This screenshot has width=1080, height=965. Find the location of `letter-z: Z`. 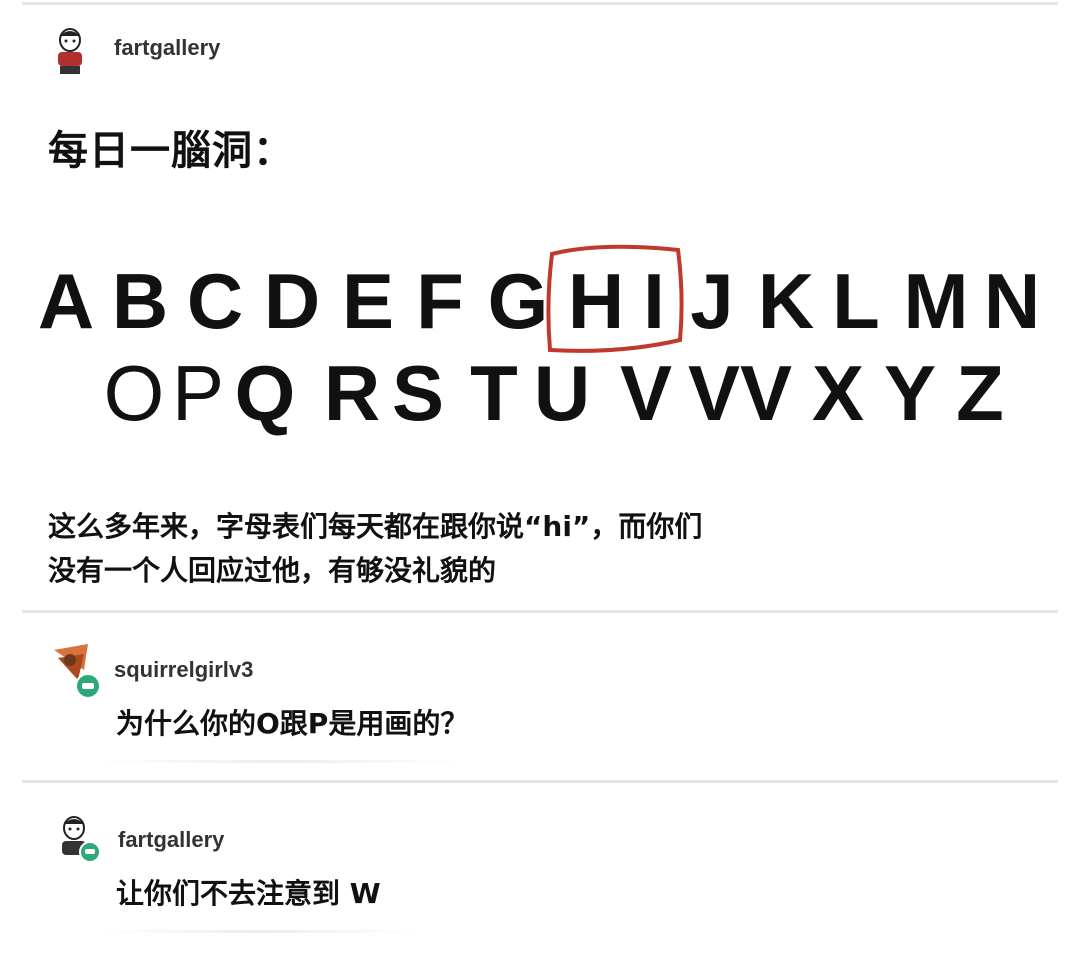

letter-z: Z is located at coordinates (980, 392).